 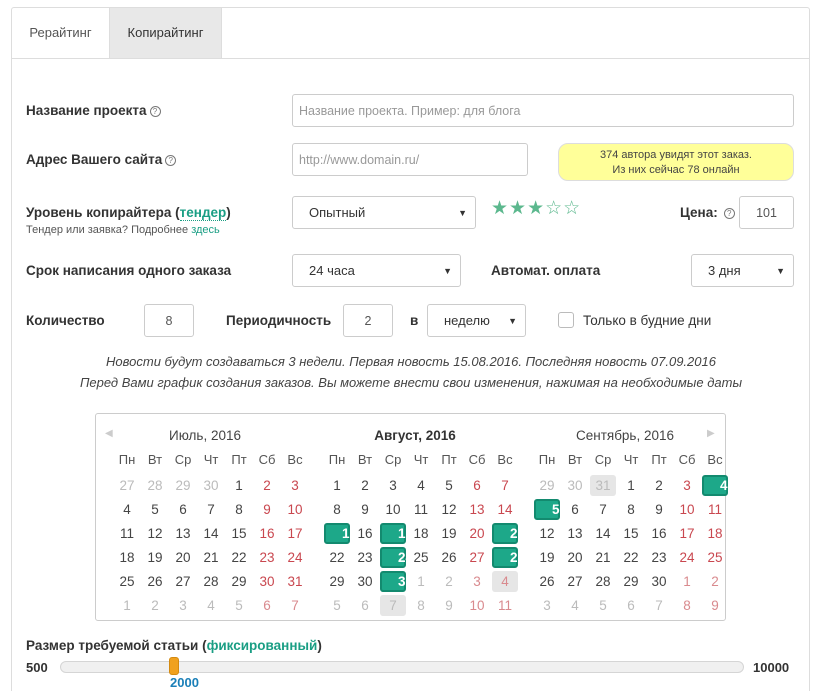 I want to click on autopay-select: 3 дня ▼, so click(x=742, y=270).